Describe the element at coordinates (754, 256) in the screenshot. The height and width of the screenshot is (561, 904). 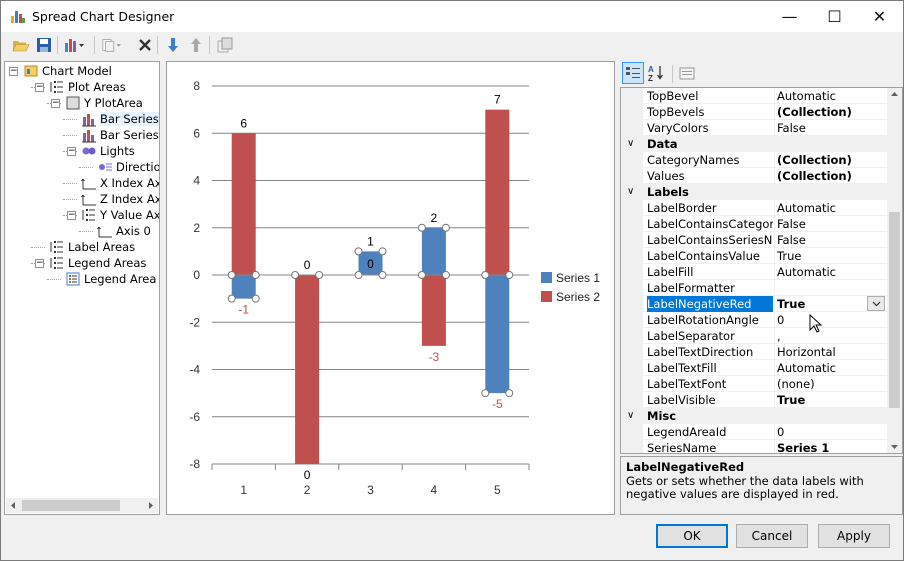
I see `property-row: LabelContainsValue True` at that location.